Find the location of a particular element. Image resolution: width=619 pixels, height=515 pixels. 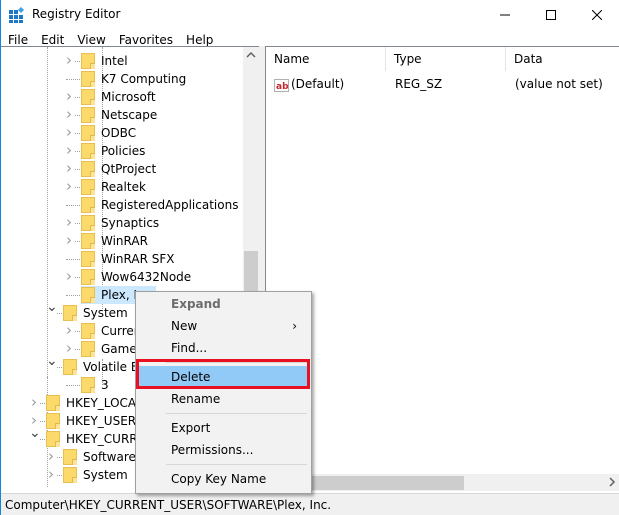

delete-highlight-callout is located at coordinates (223, 374).